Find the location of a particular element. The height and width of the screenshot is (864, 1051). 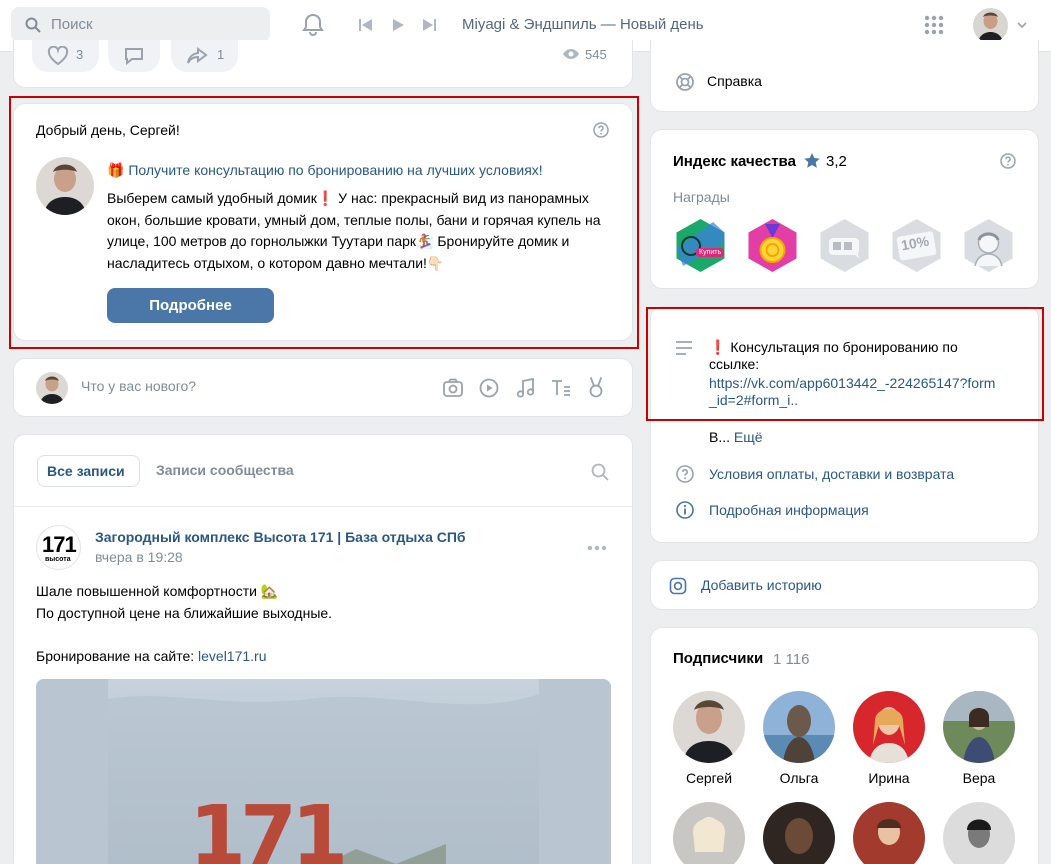

help-card: Справка is located at coordinates (844, 76).